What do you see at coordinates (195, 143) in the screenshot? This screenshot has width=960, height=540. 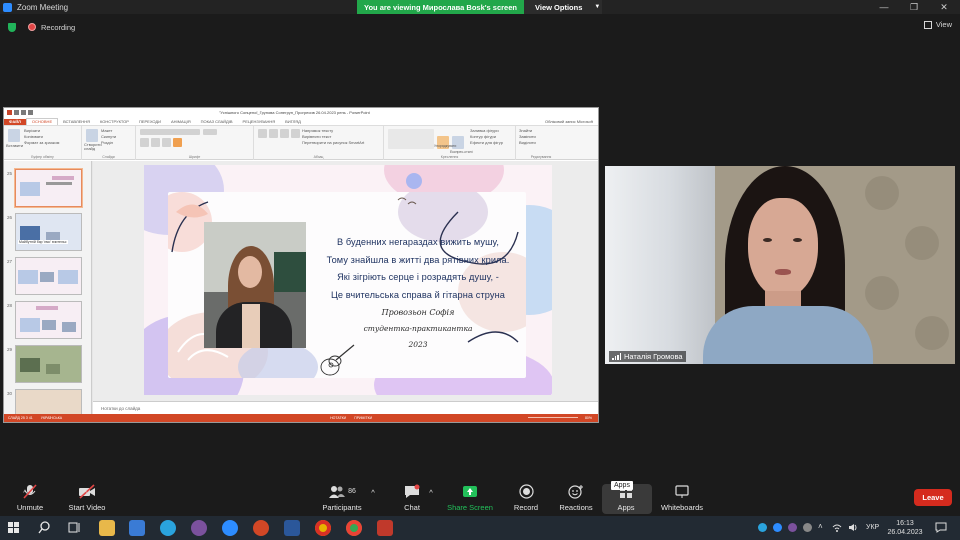 I see `ppt-group-font: Шрифт` at bounding box center [195, 143].